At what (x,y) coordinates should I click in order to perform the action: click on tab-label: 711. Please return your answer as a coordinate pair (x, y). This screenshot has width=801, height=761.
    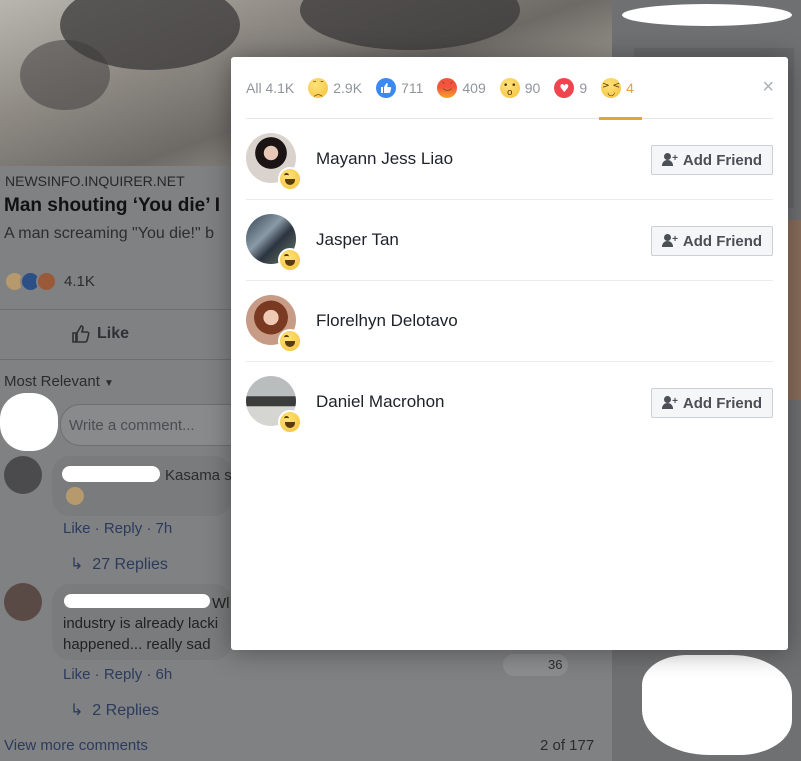
    Looking at the image, I should click on (412, 87).